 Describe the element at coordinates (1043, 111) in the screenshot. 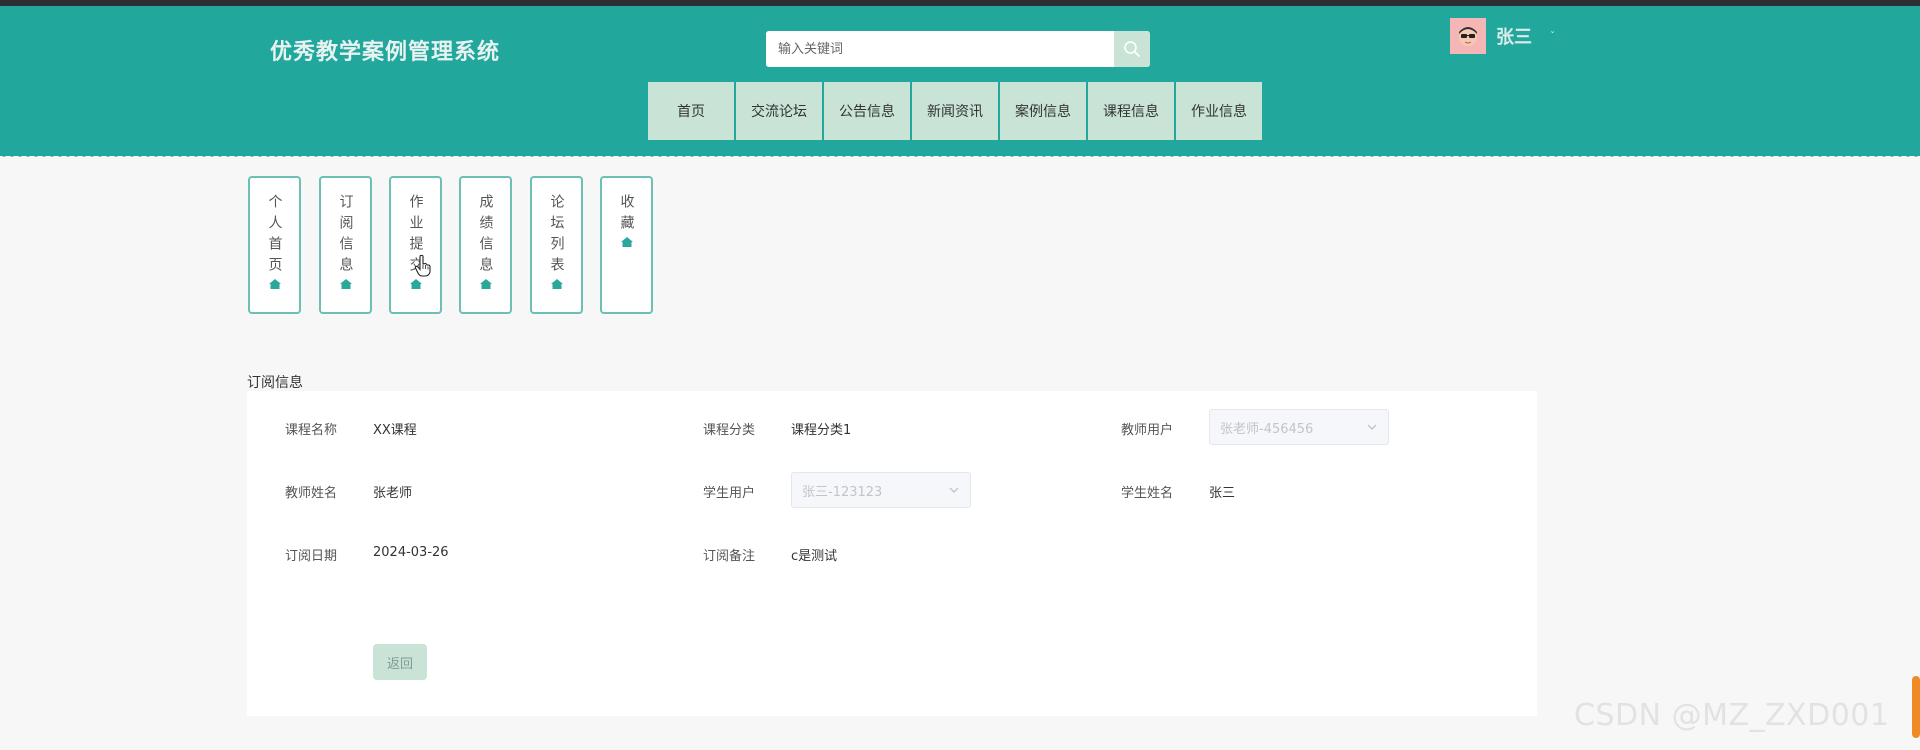

I see `nav-item-cases: 案例信息` at that location.